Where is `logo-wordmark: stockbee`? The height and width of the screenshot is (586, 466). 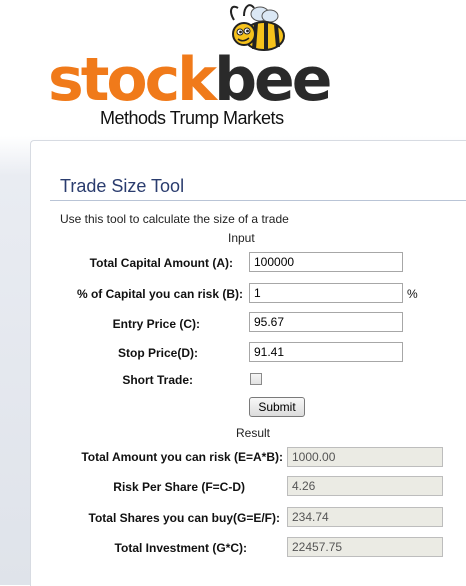 logo-wordmark: stockbee is located at coordinates (190, 80).